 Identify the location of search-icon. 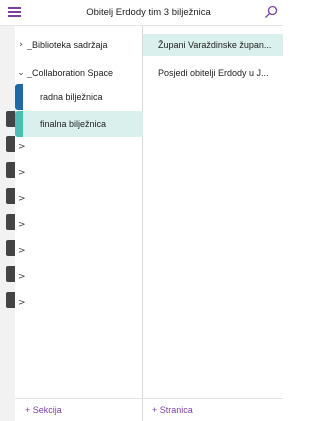
(271, 12).